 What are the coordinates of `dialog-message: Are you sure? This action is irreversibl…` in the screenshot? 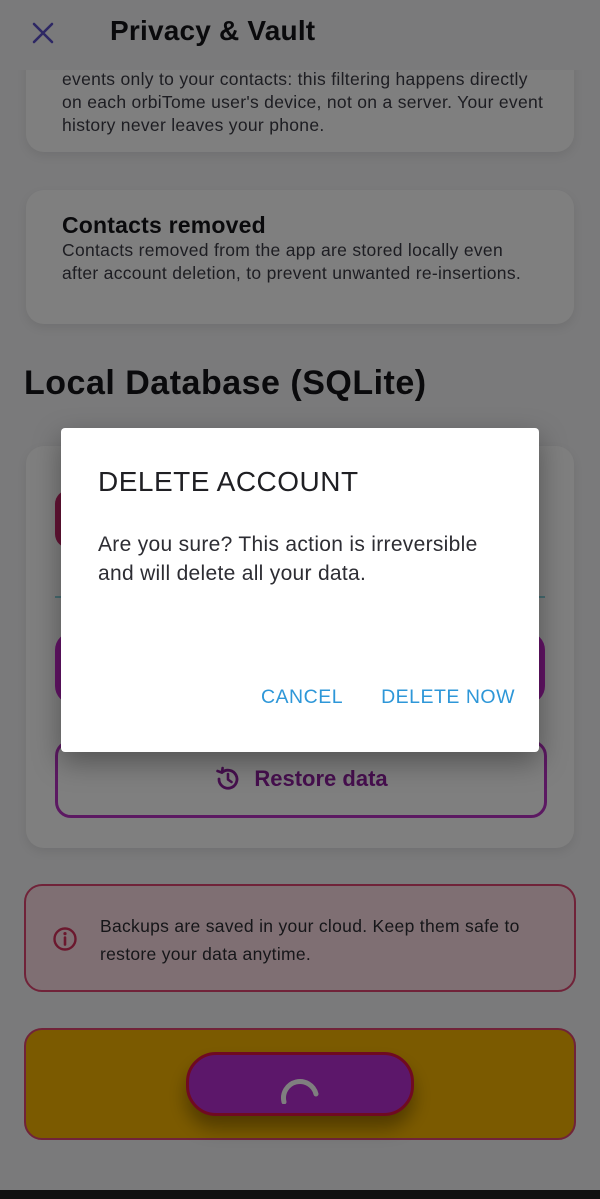 It's located at (288, 559).